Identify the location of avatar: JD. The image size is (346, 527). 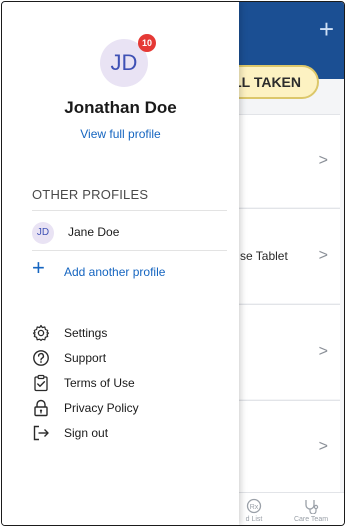
(43, 233).